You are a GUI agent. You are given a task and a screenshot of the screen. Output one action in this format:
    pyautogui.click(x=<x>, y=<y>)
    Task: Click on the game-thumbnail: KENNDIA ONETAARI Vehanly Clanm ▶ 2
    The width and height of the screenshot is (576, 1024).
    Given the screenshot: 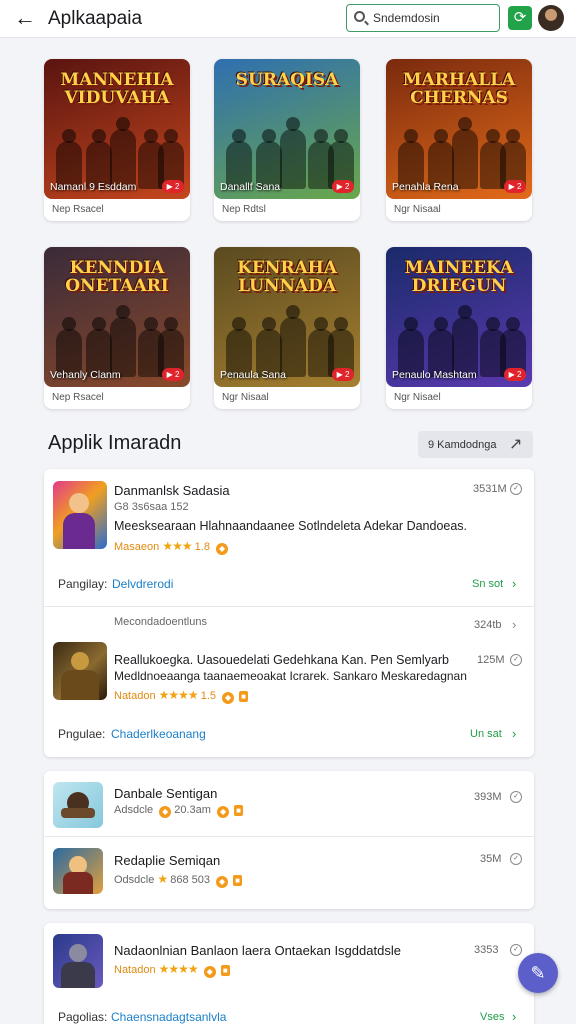 What is the action you would take?
    pyautogui.click(x=117, y=317)
    